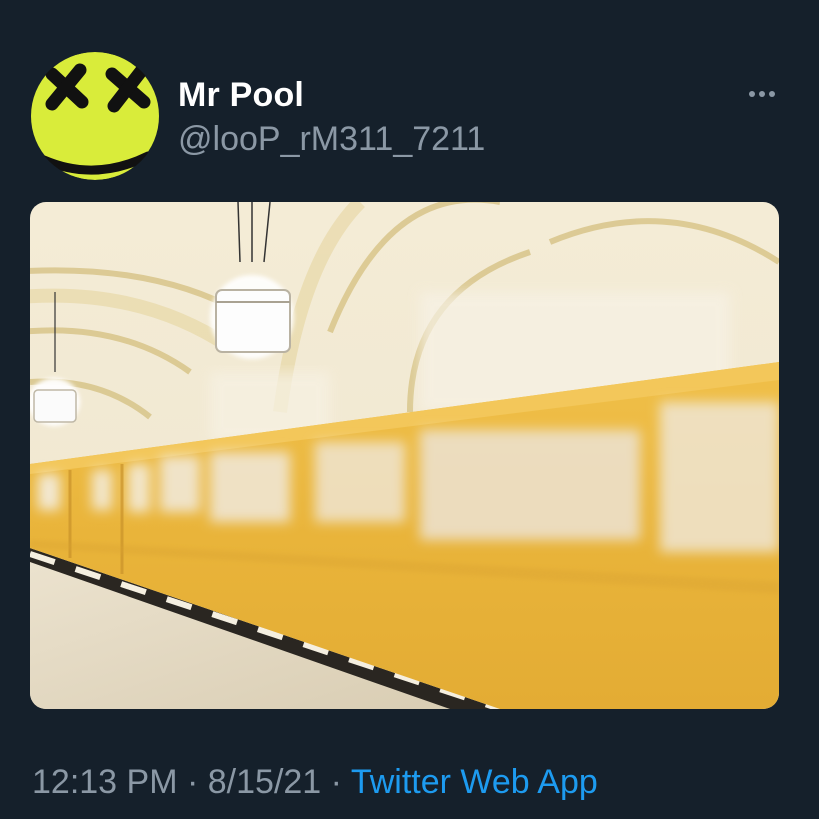  Describe the element at coordinates (105, 782) in the screenshot. I see `tweet-time: 12:13 PM` at that location.